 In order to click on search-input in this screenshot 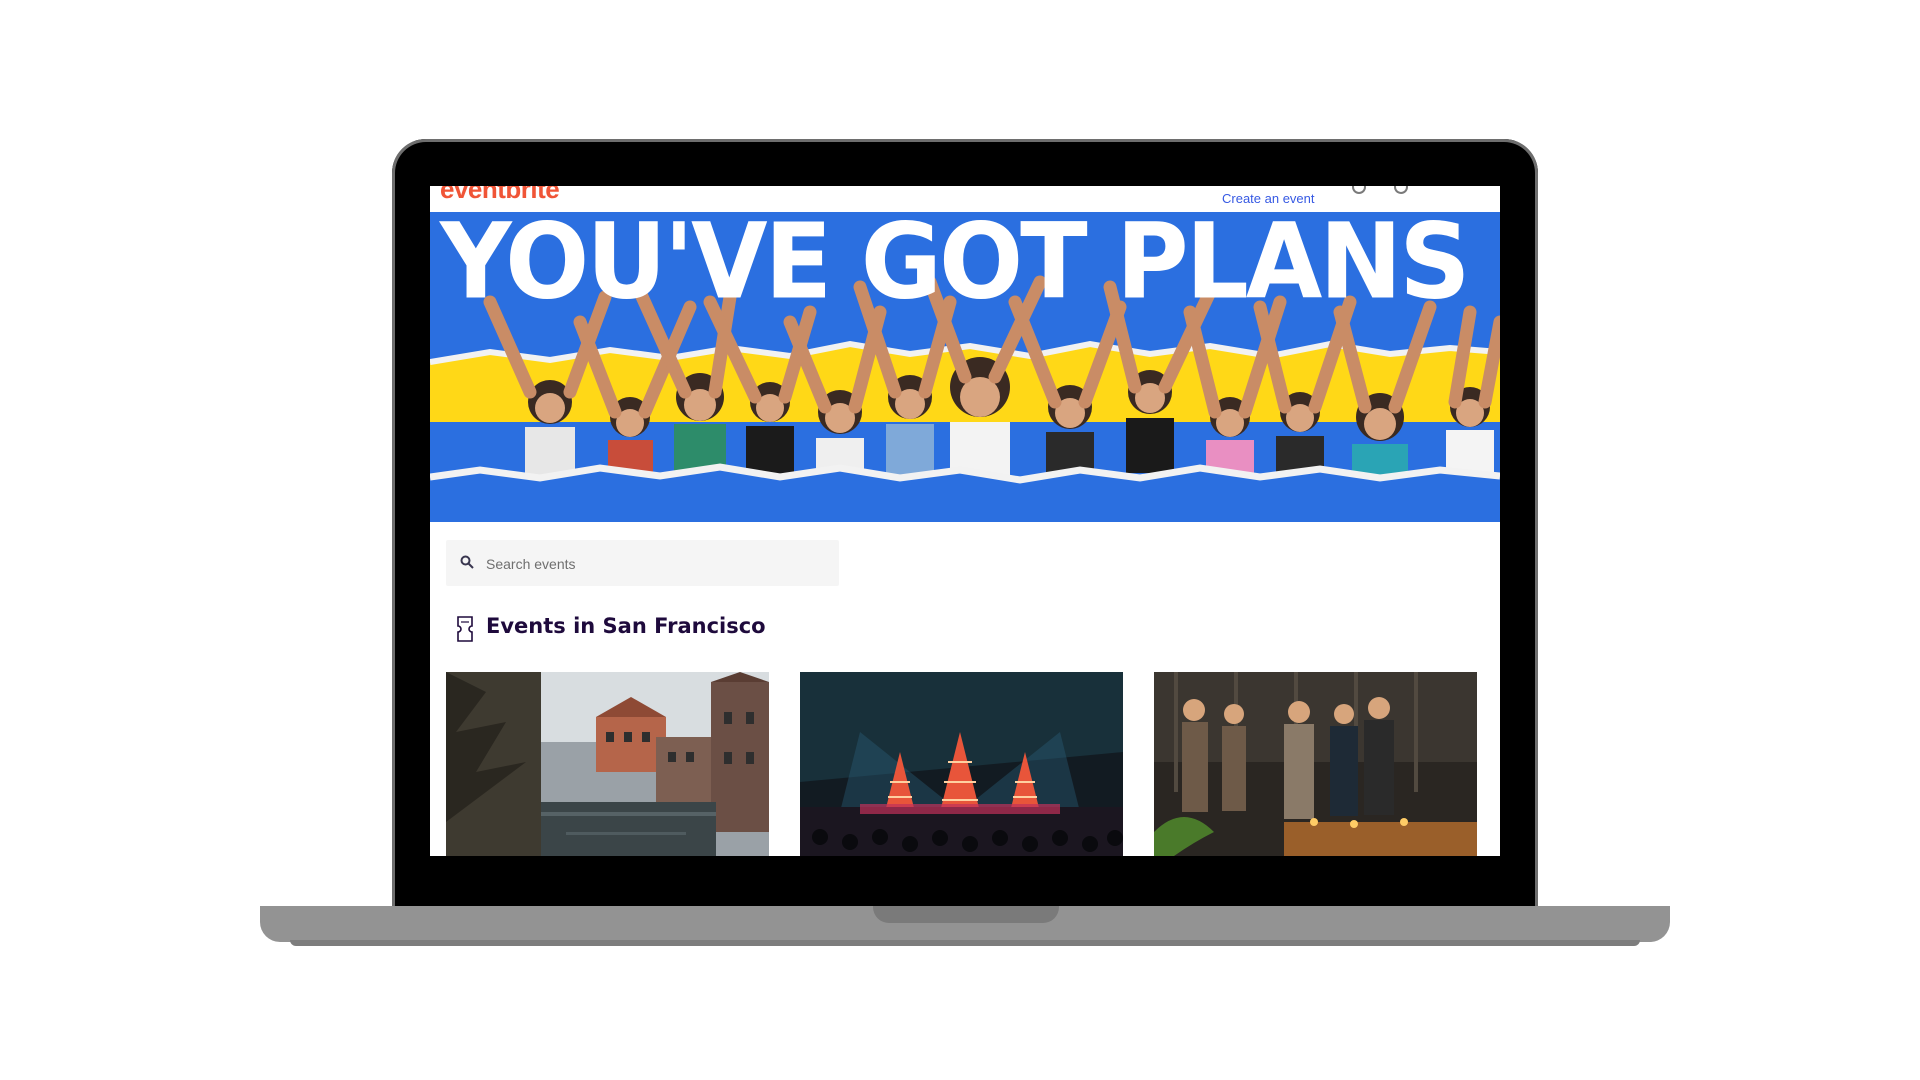, I will do `click(656, 564)`.